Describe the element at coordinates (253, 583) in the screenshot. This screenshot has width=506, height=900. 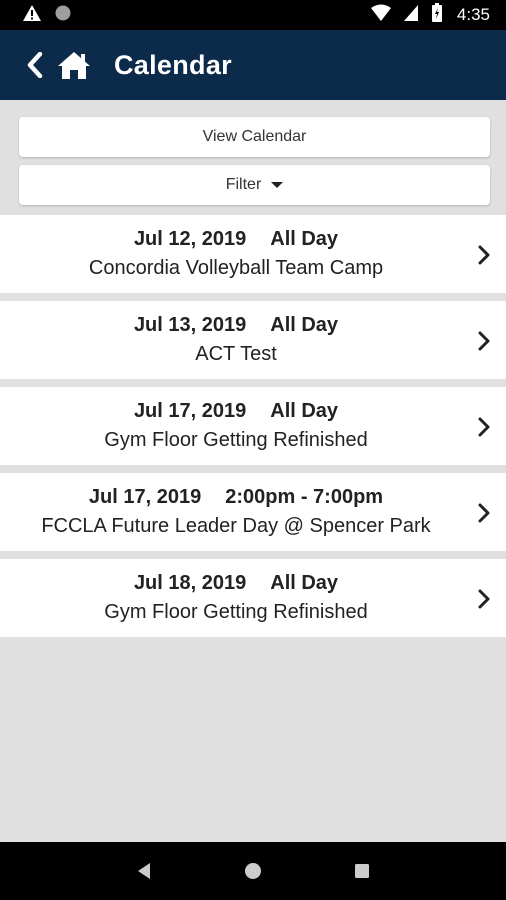
I see `event-datetime: Jul 18, 2019 All Day` at that location.